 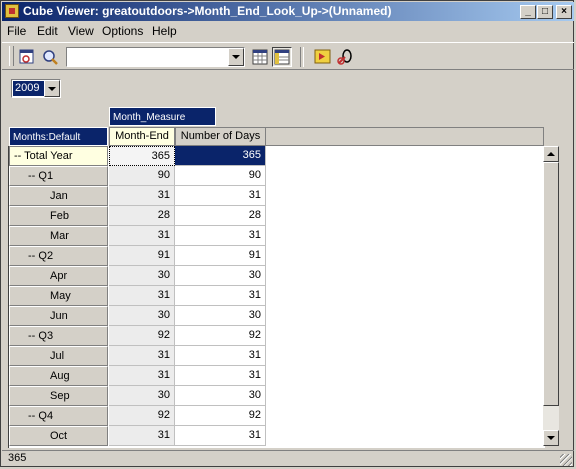 I want to click on row-member-label: May, so click(x=58, y=296).